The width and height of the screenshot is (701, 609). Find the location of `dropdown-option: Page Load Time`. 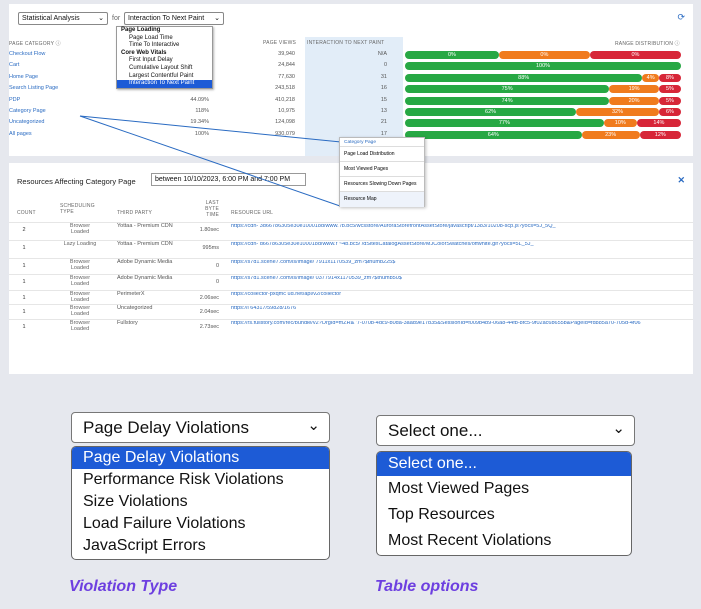

dropdown-option: Page Load Time is located at coordinates (164, 39).